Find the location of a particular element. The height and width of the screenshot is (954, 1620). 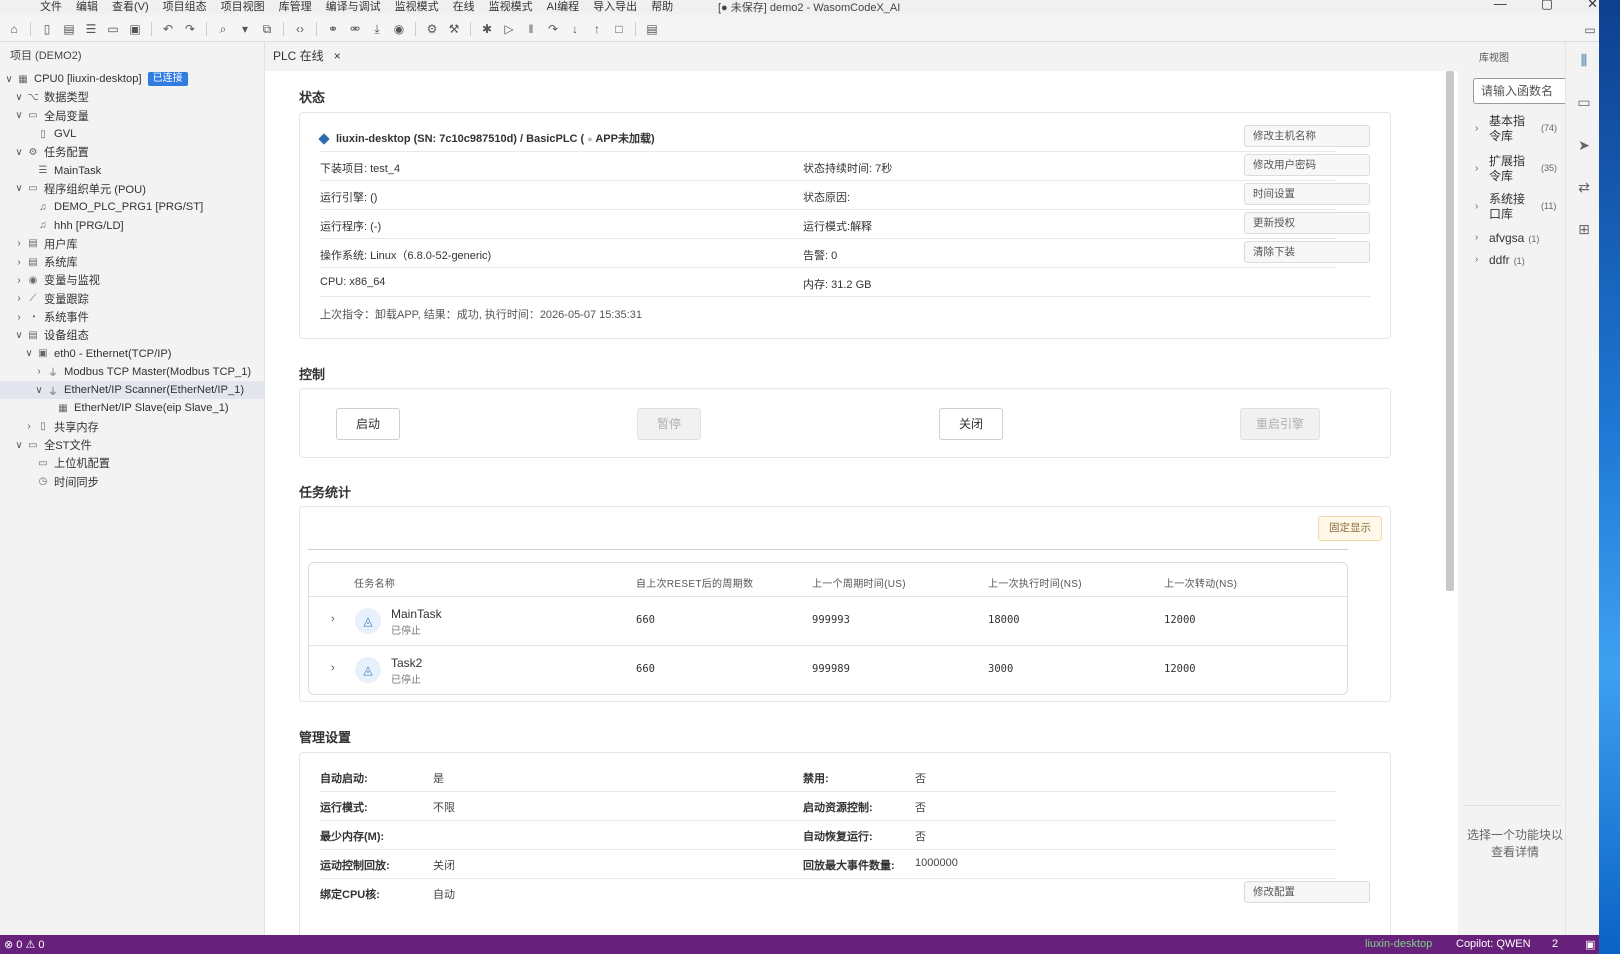

tree-item: ♫ DEMO_PLC_PRG1 [PRG/ST] is located at coordinates (132, 207).